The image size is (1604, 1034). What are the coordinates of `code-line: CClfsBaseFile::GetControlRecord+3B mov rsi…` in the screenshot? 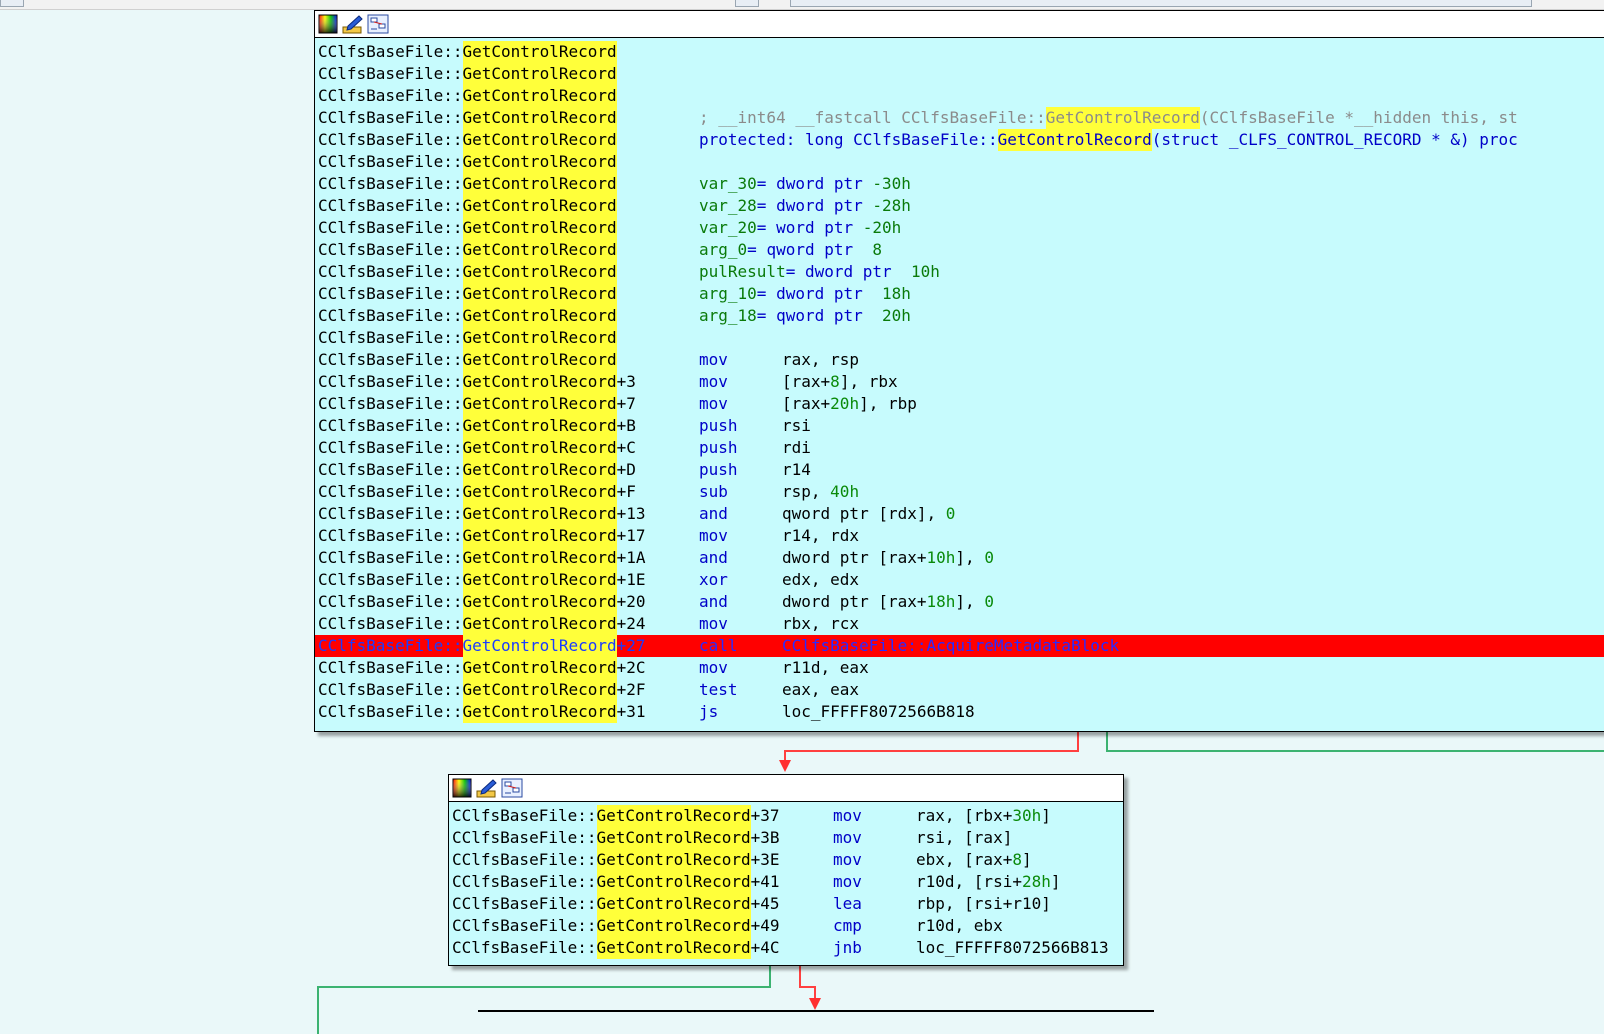 It's located at (786, 838).